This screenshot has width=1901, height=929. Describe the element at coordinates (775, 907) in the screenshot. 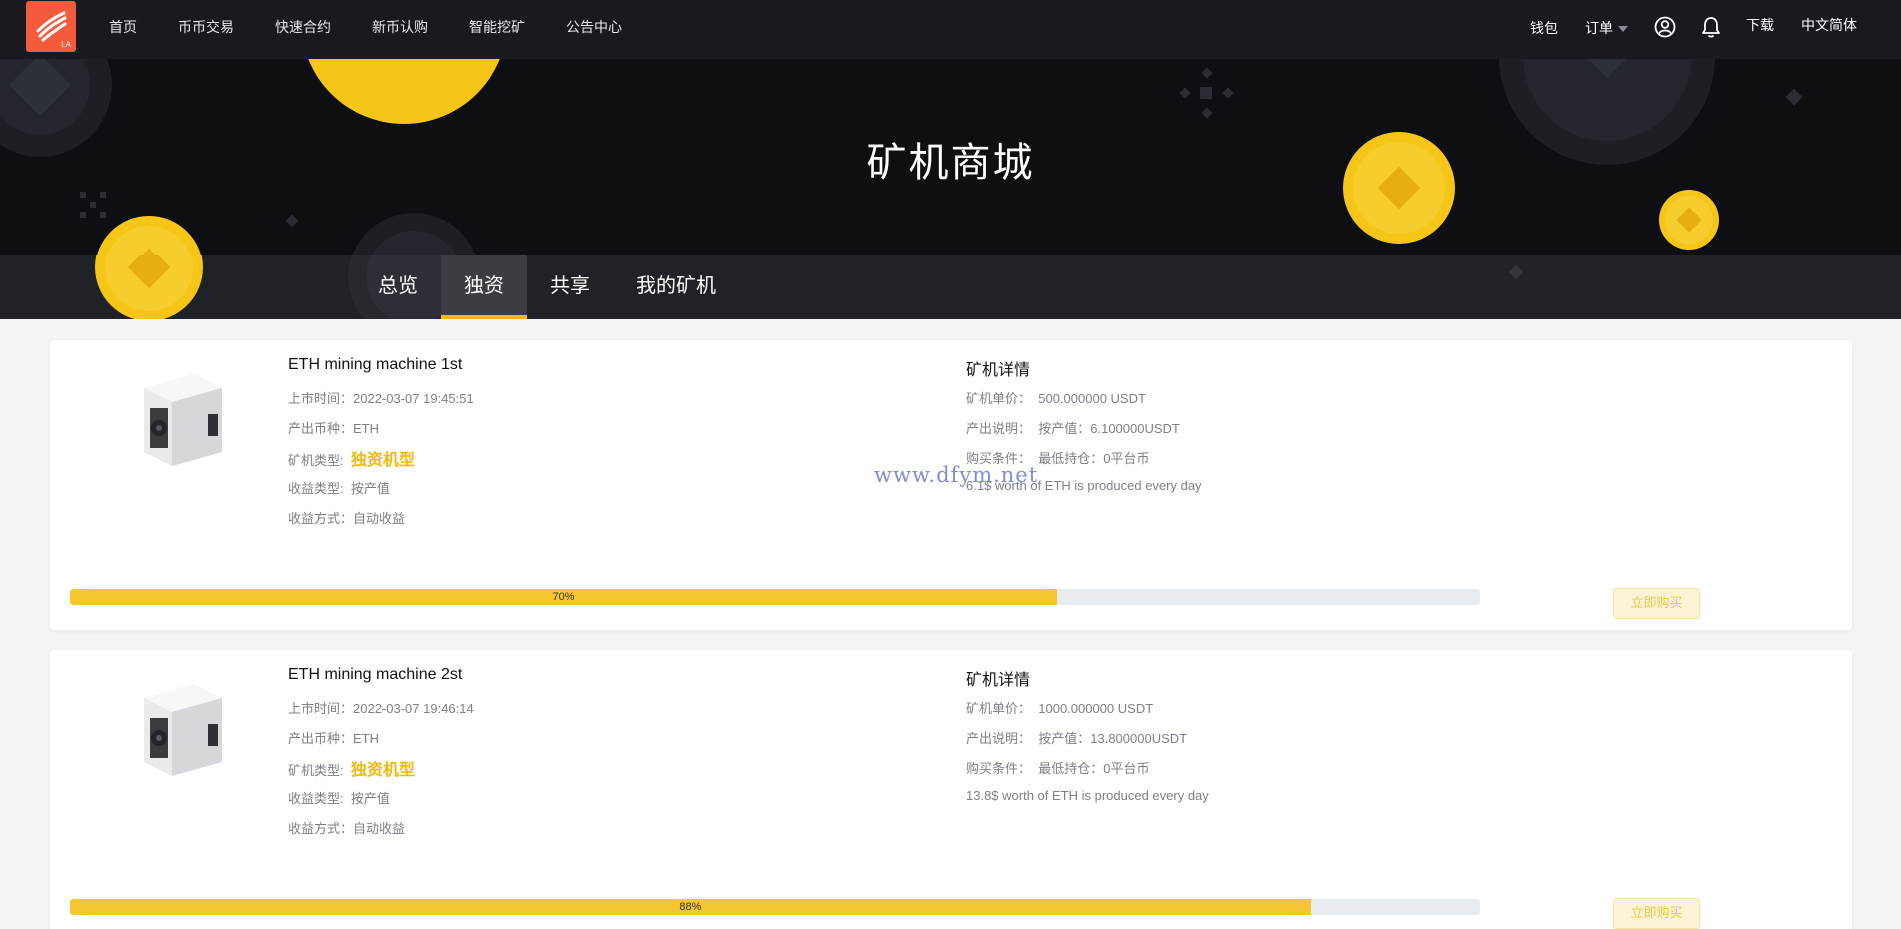

I see `sales-progress-bar: 88%` at that location.